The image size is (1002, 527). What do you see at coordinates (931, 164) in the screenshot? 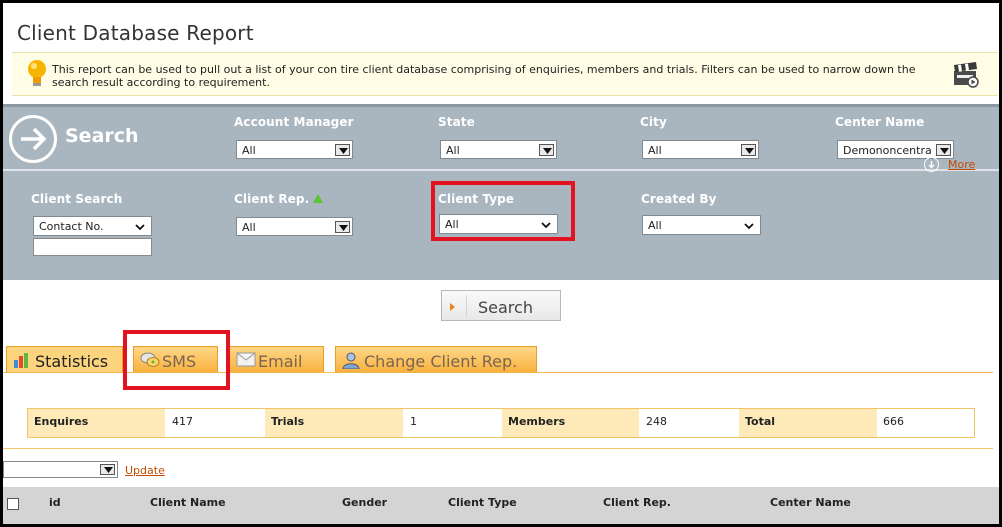
I see `chevron-down-circle-icon` at bounding box center [931, 164].